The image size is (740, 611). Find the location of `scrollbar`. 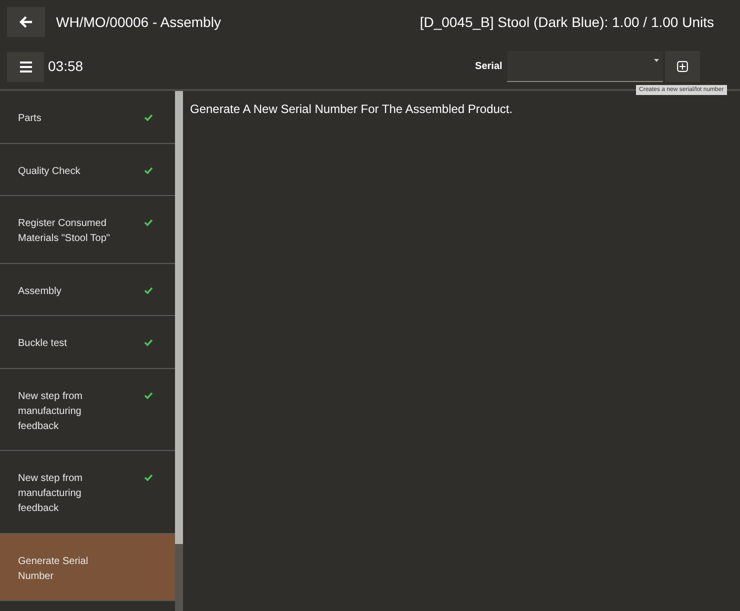

scrollbar is located at coordinates (179, 351).